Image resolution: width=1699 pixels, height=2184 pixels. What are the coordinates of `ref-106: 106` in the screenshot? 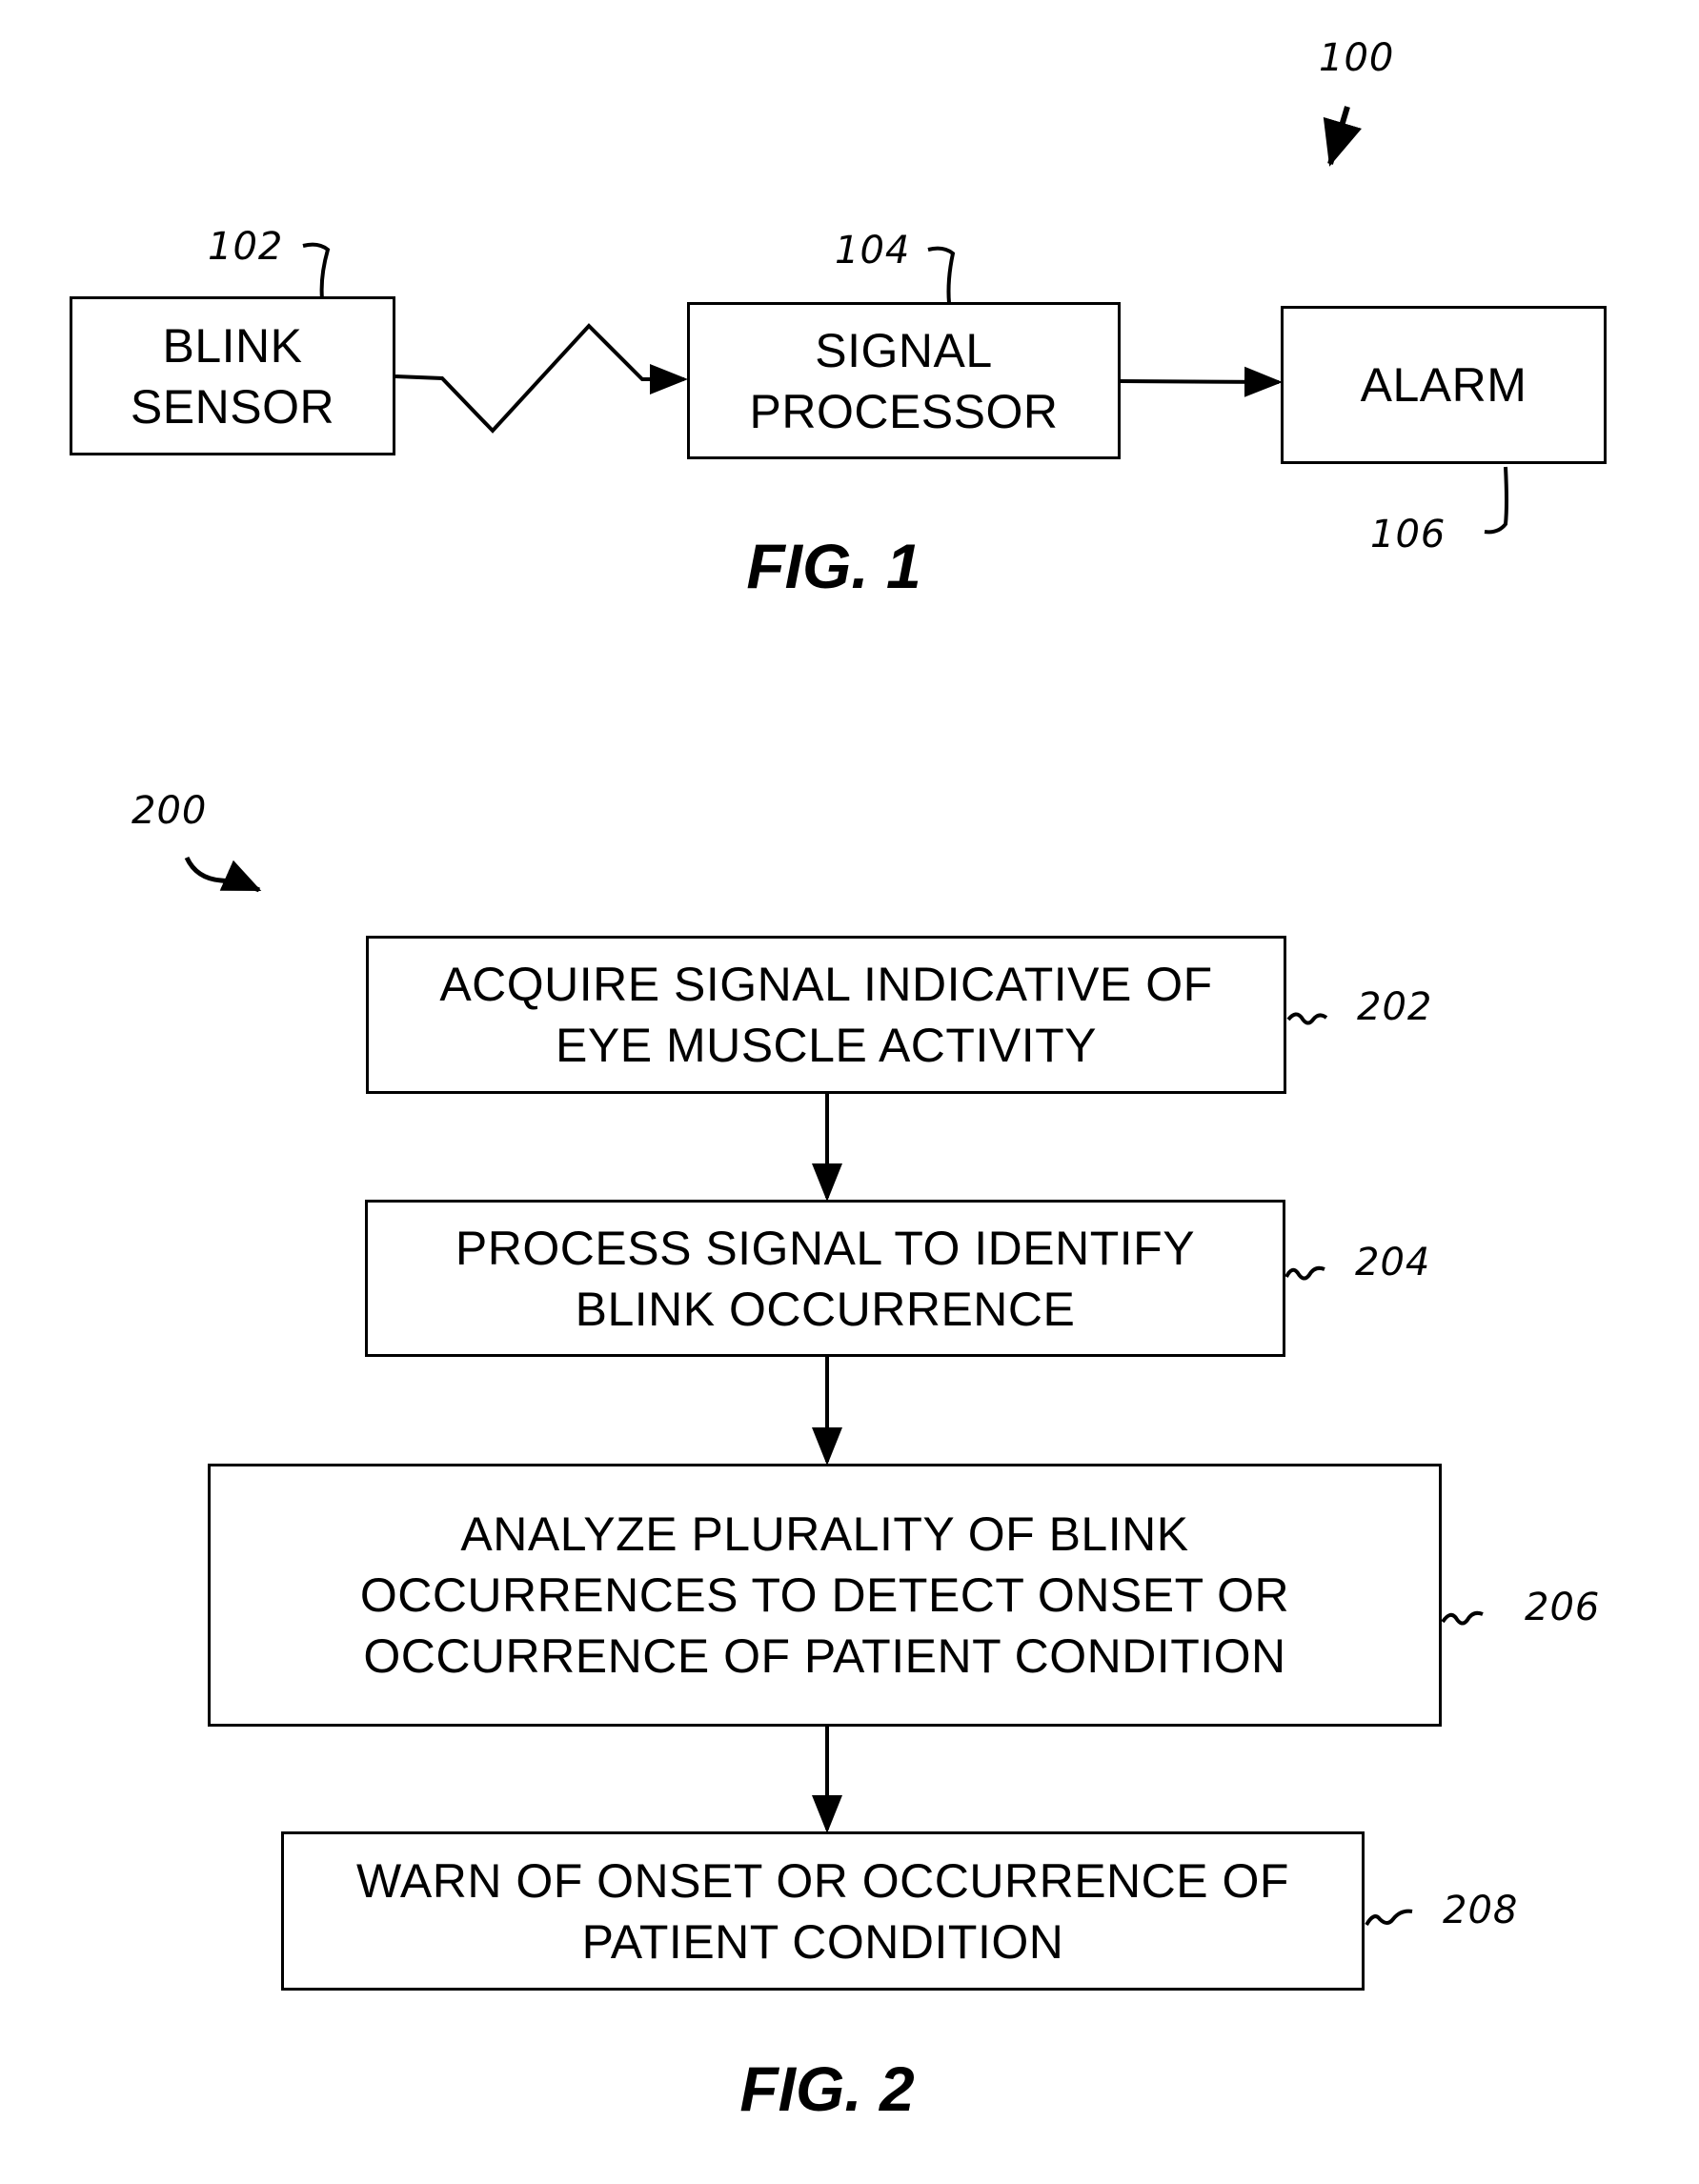 It's located at (1408, 534).